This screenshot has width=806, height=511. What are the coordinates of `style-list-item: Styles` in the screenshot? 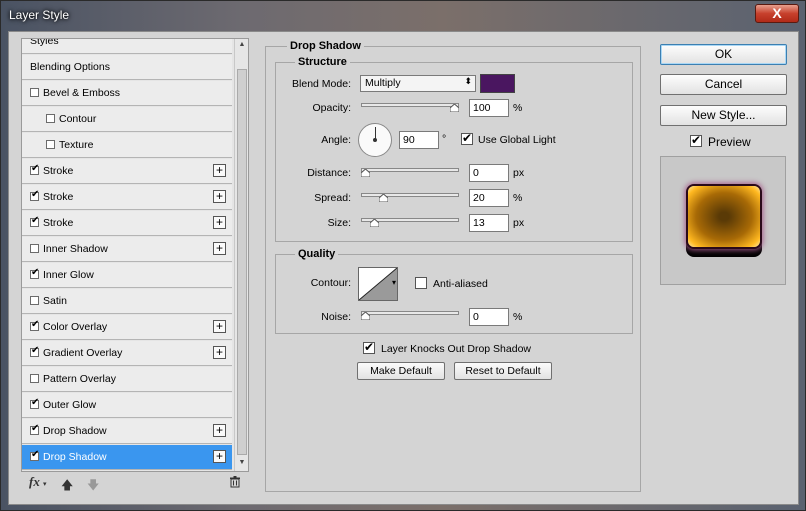 It's located at (127, 46).